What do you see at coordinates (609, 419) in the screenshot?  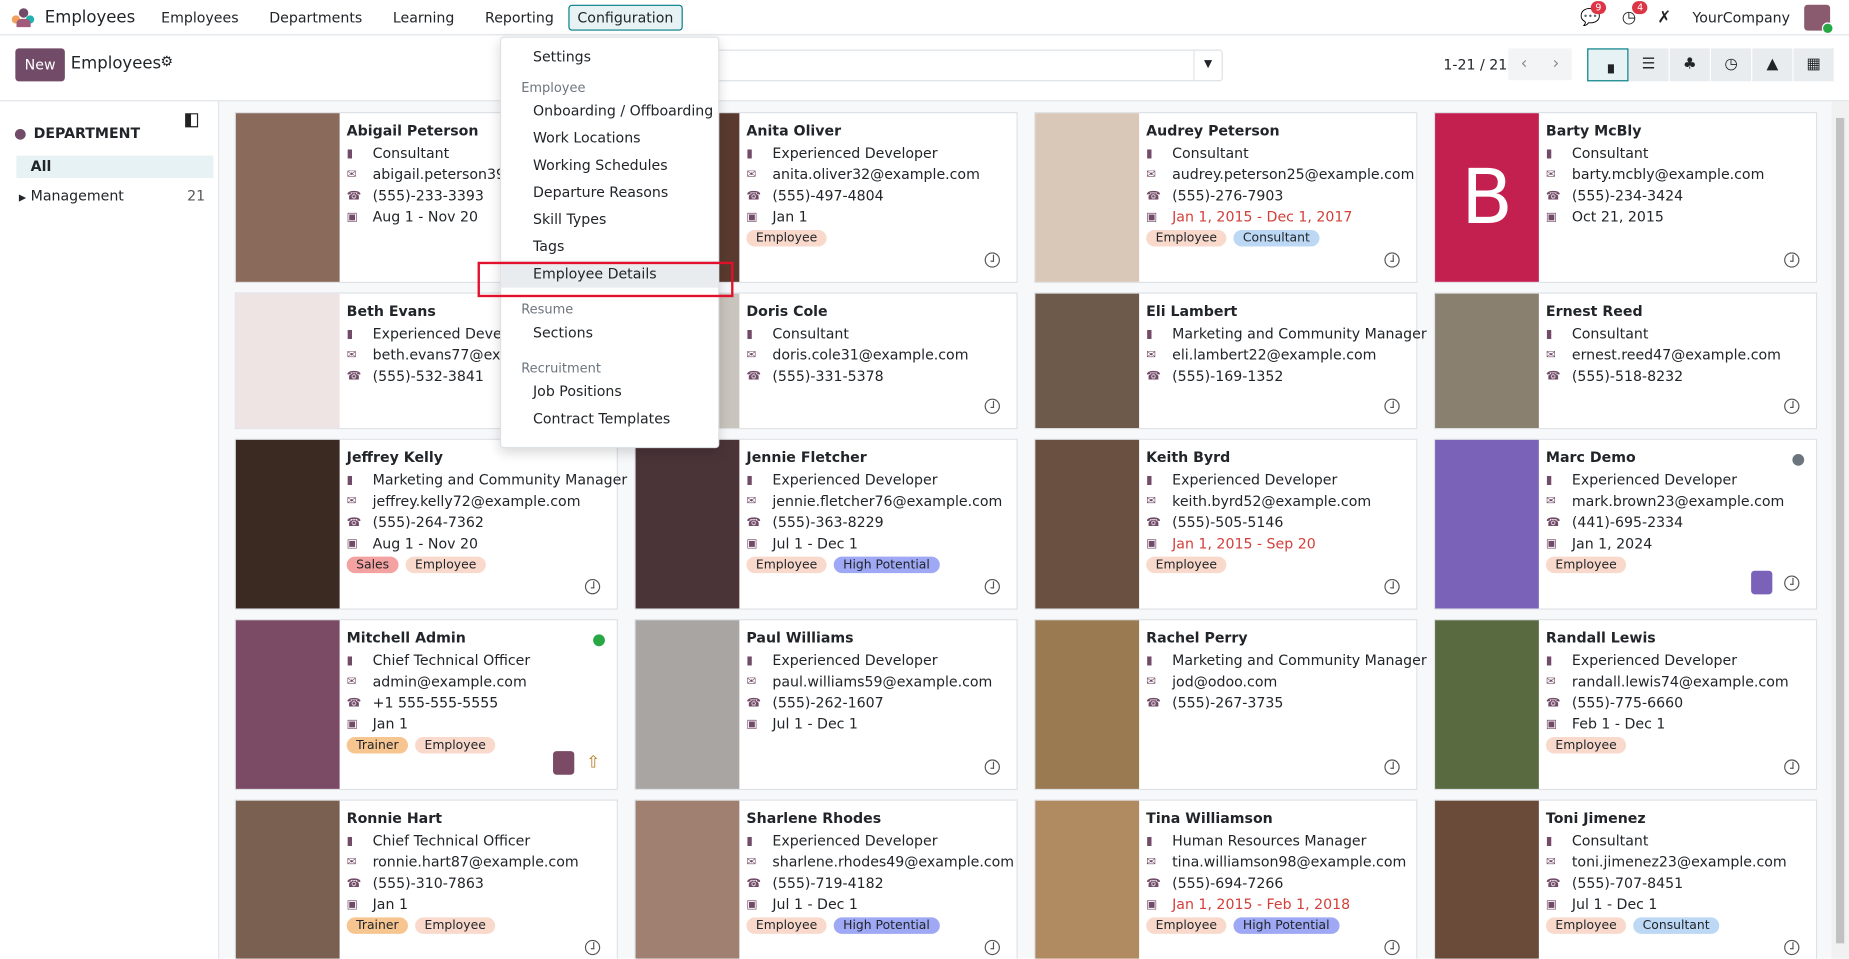 I see `menu-item-contract-templates: Contract Templates` at bounding box center [609, 419].